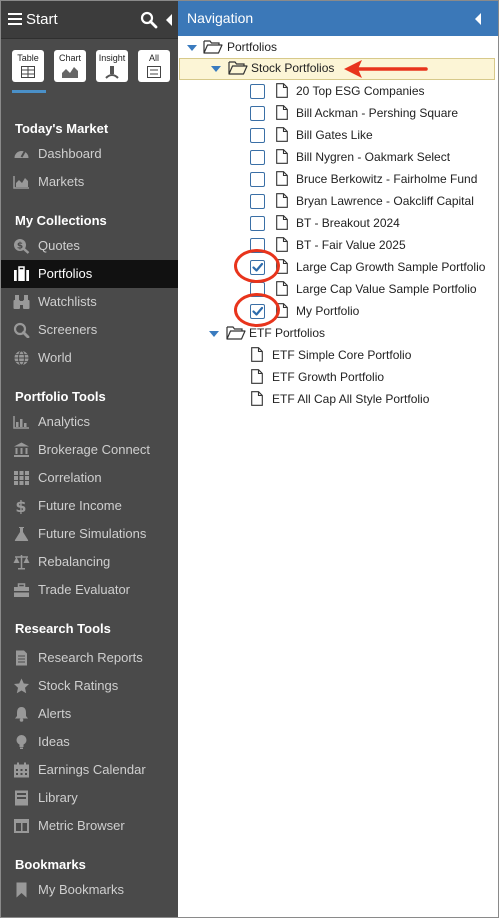 The height and width of the screenshot is (918, 499). Describe the element at coordinates (21, 742) in the screenshot. I see `lightbulb-icon` at that location.